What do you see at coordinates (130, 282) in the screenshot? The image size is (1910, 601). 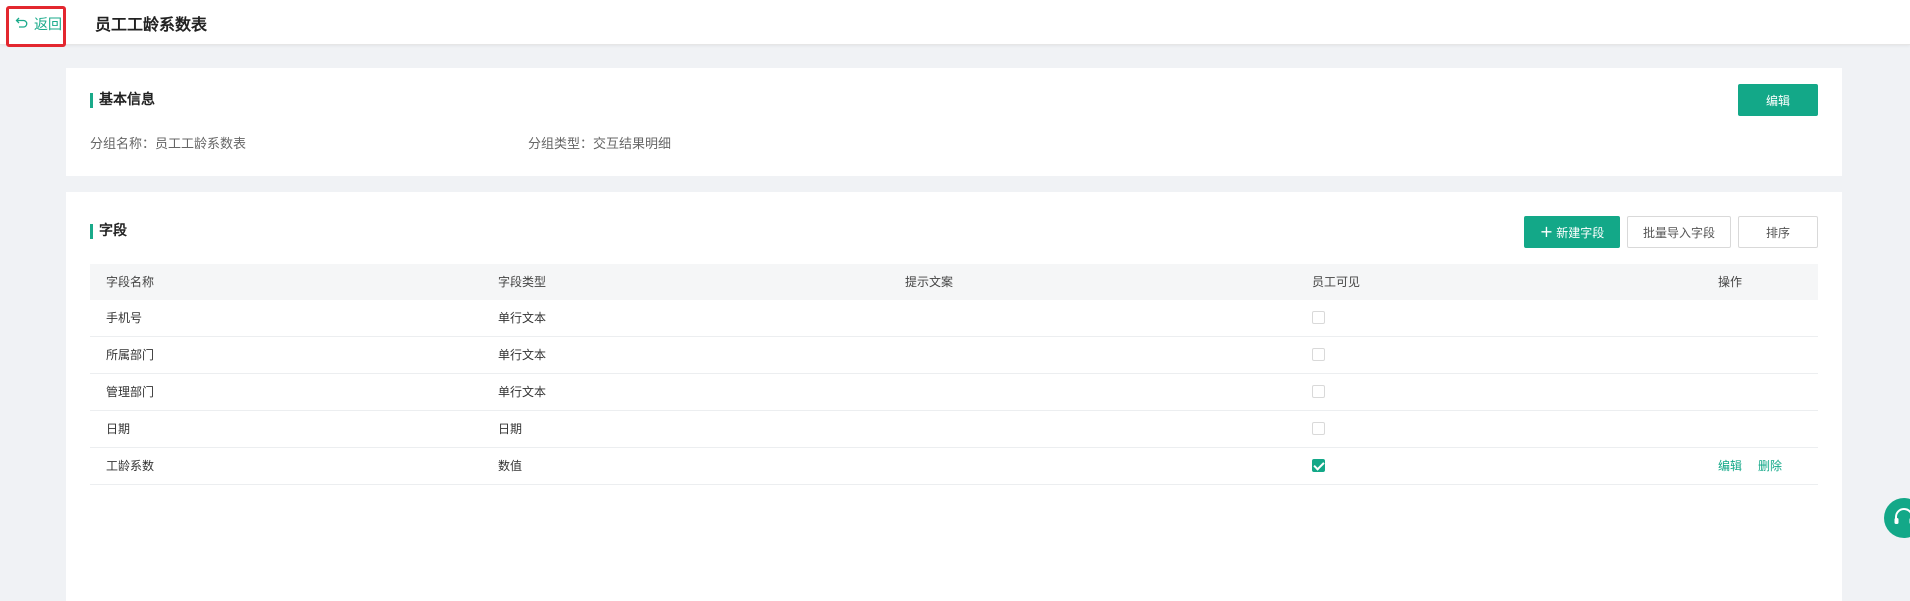 I see `column-header: 字段名称` at bounding box center [130, 282].